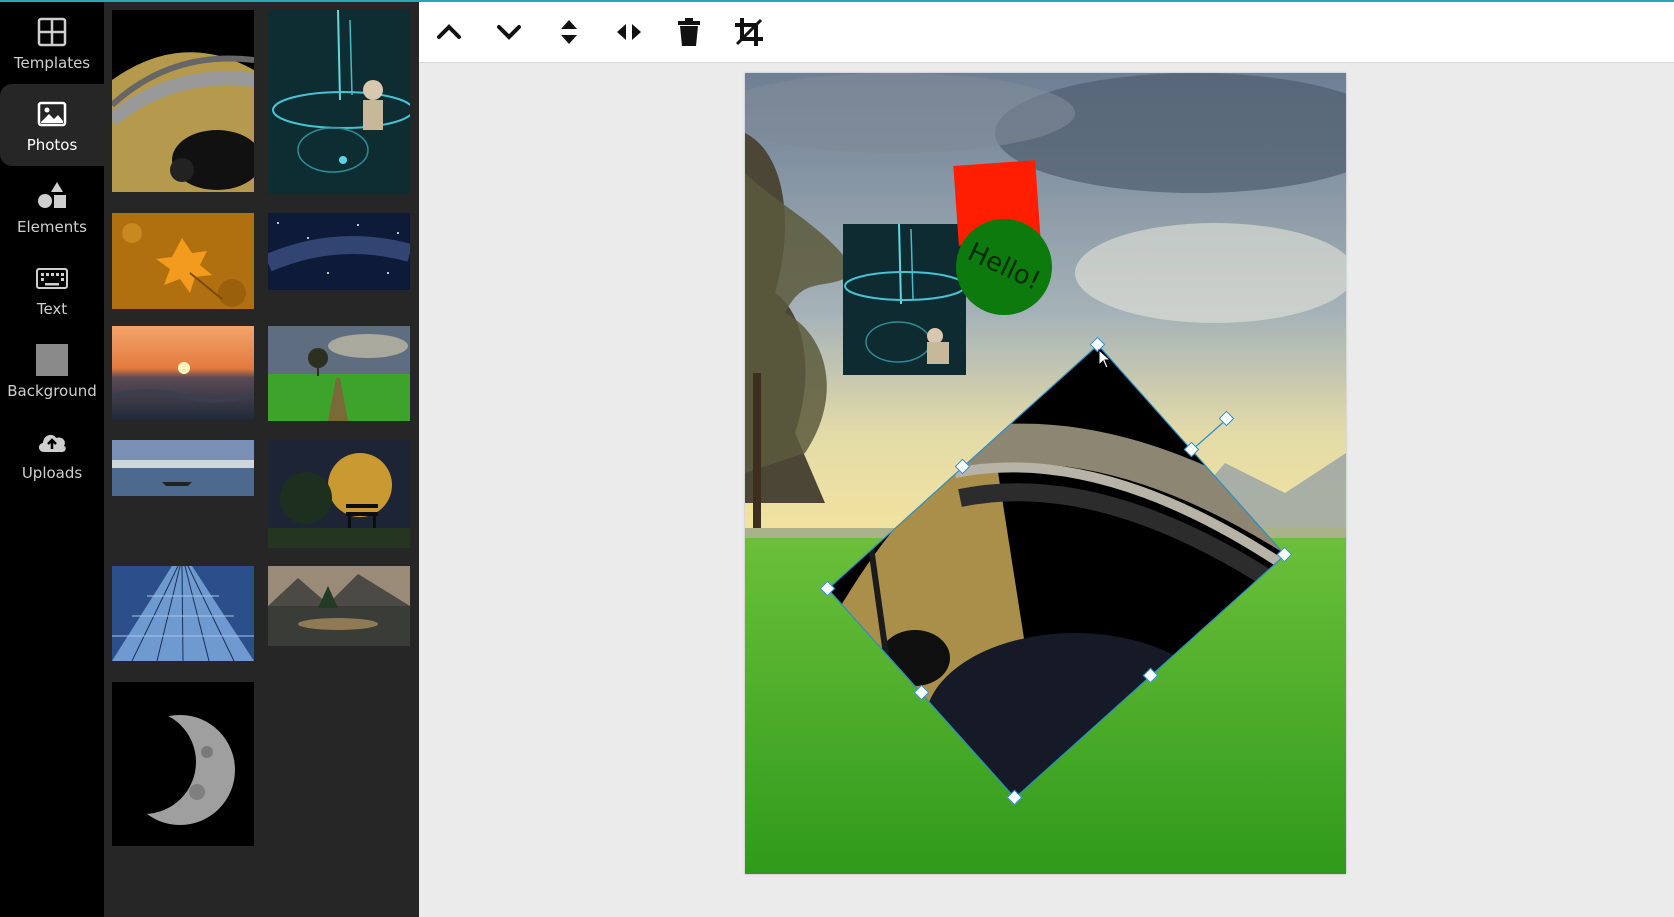  What do you see at coordinates (183, 373) in the screenshot?
I see `ocean-sunset-photo` at bounding box center [183, 373].